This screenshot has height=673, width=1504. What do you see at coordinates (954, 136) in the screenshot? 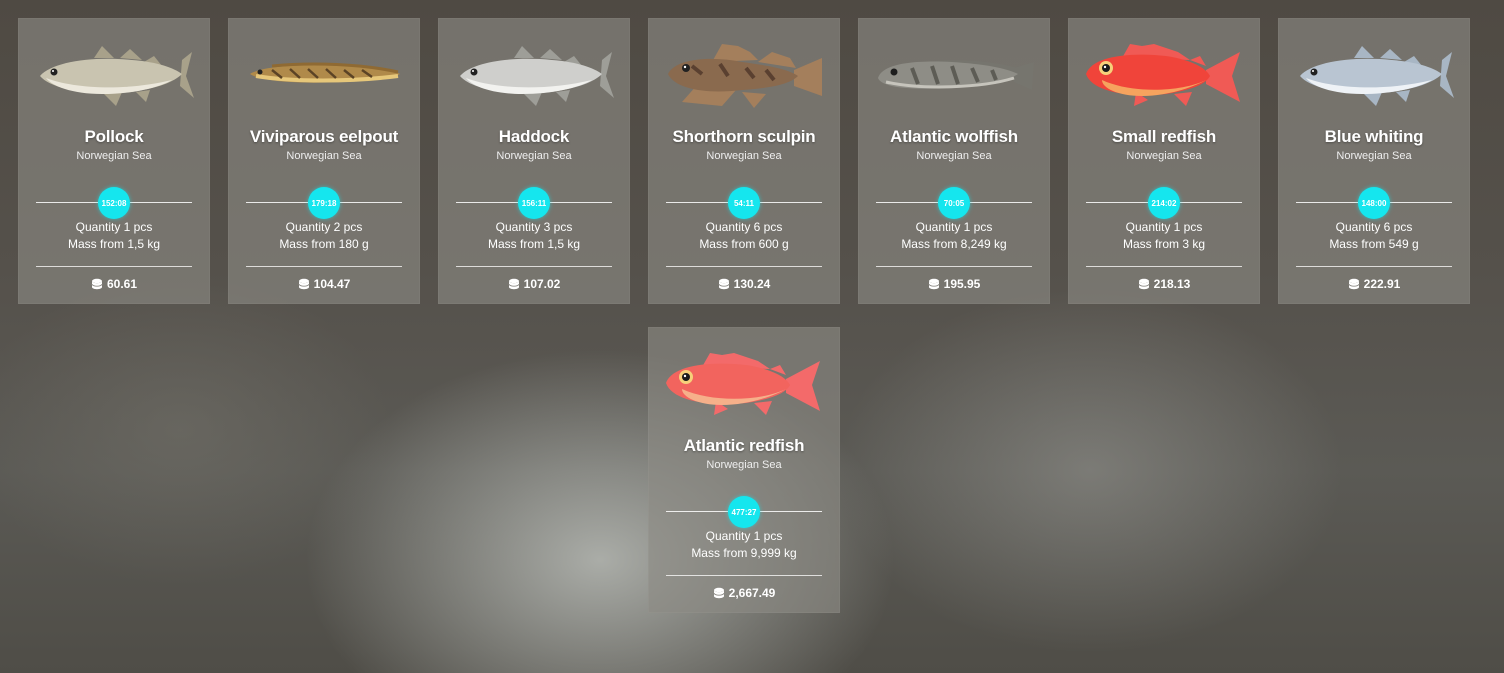
I see `fish-name: Atlantic wolffish` at bounding box center [954, 136].